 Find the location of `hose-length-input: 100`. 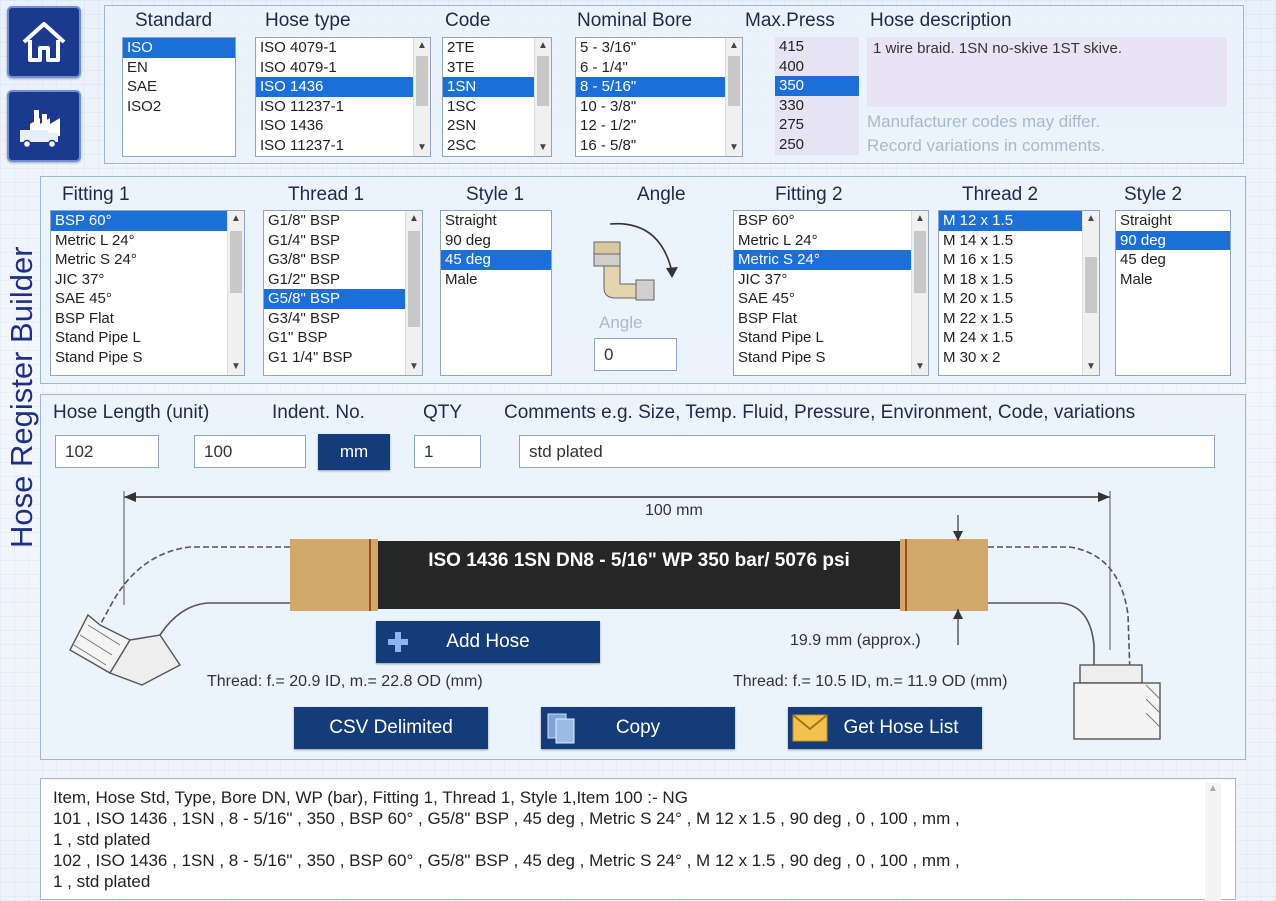

hose-length-input: 100 is located at coordinates (250, 451).